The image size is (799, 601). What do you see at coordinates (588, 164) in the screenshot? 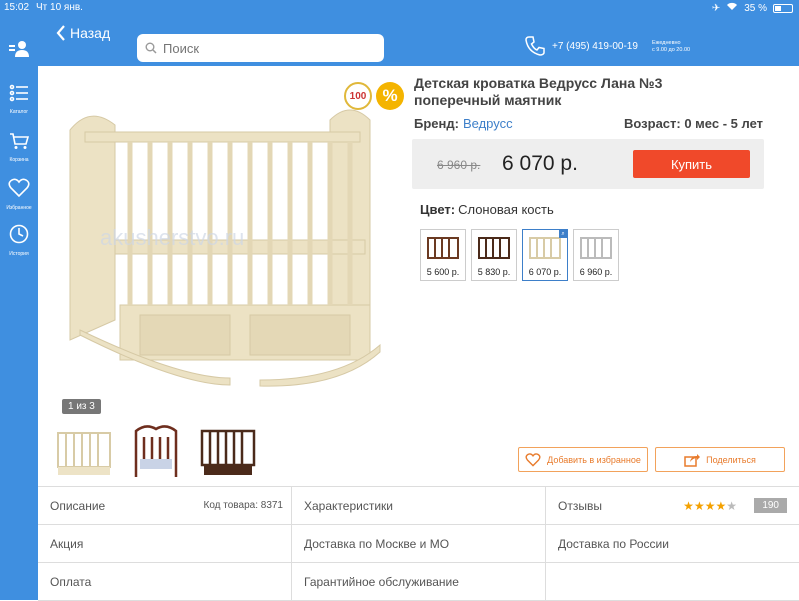
I see `price-box: 6 960 р. 6 070 р. Купить` at bounding box center [588, 164].